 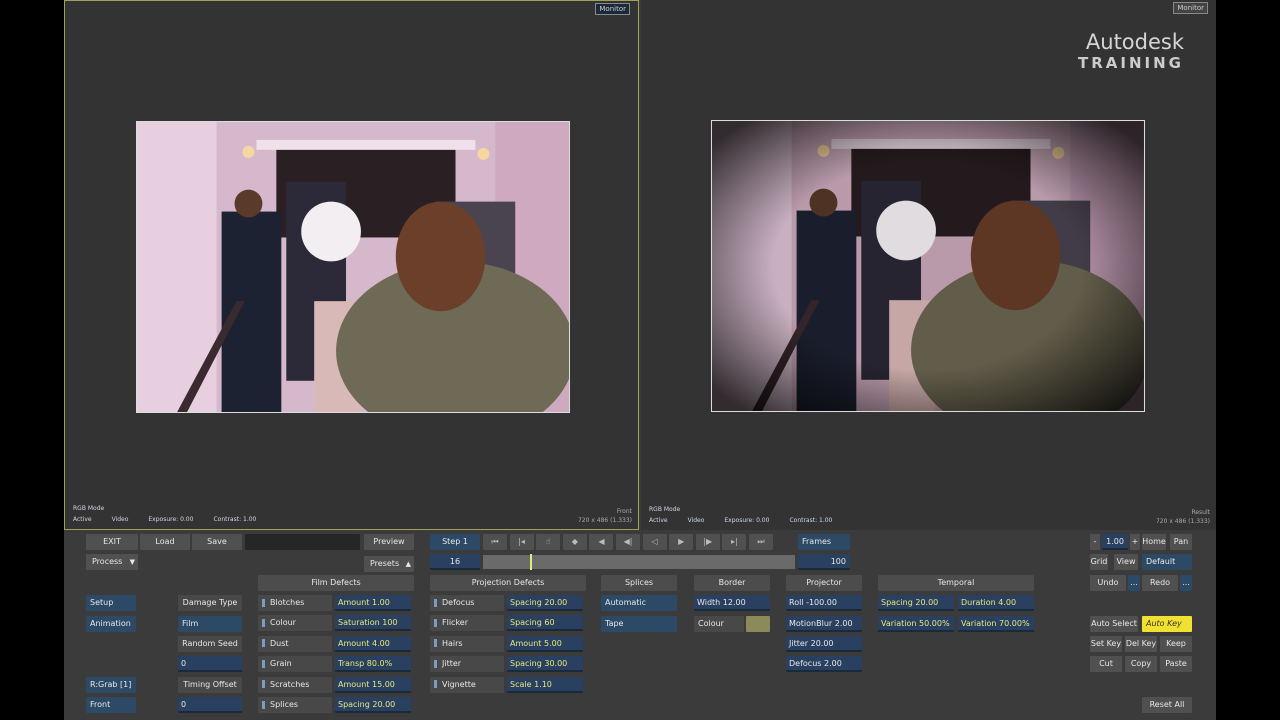 What do you see at coordinates (1176, 644) in the screenshot?
I see `keep-button: Keep` at bounding box center [1176, 644].